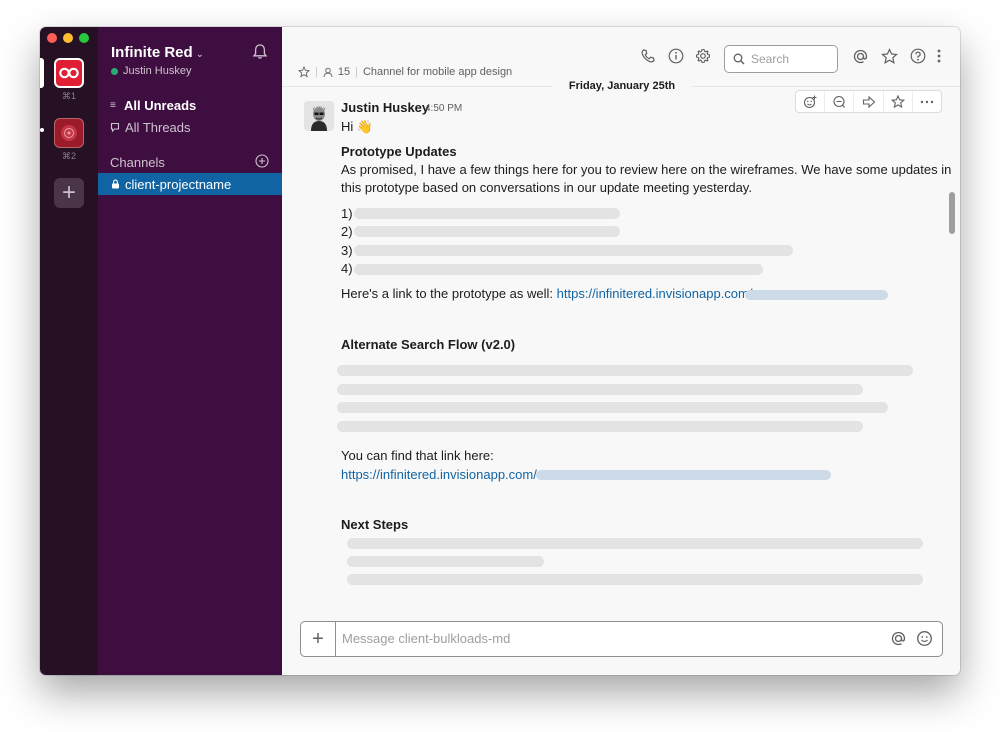 Image resolution: width=1000 pixels, height=732 pixels. I want to click on mentions-icon, so click(860, 56).